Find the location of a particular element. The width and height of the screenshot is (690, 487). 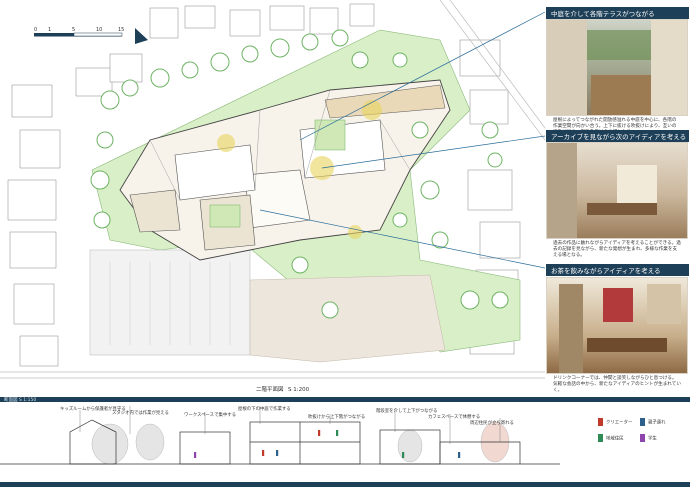

north-arrow is located at coordinates (141, 36).